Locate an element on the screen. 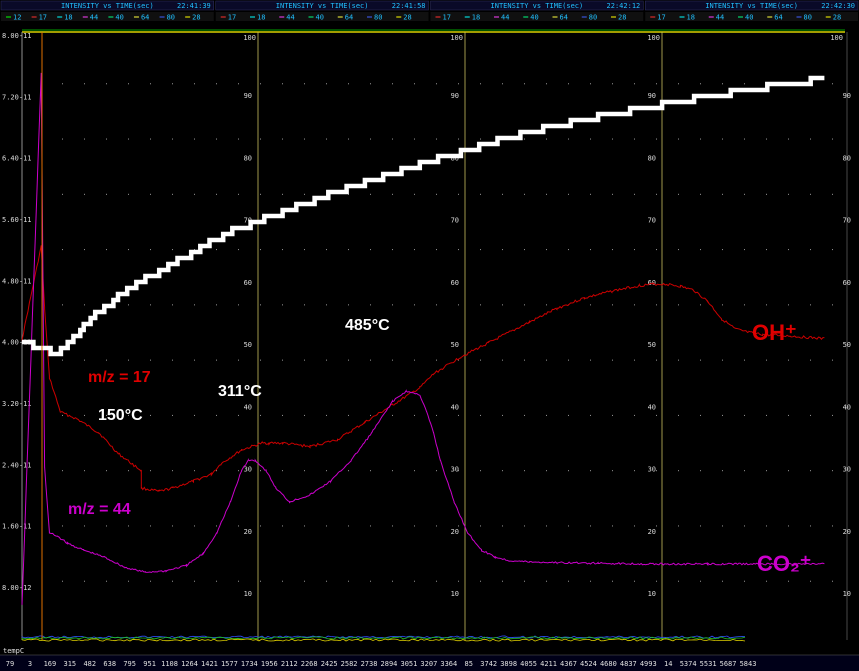  legend-label: 80 is located at coordinates (593, 18).